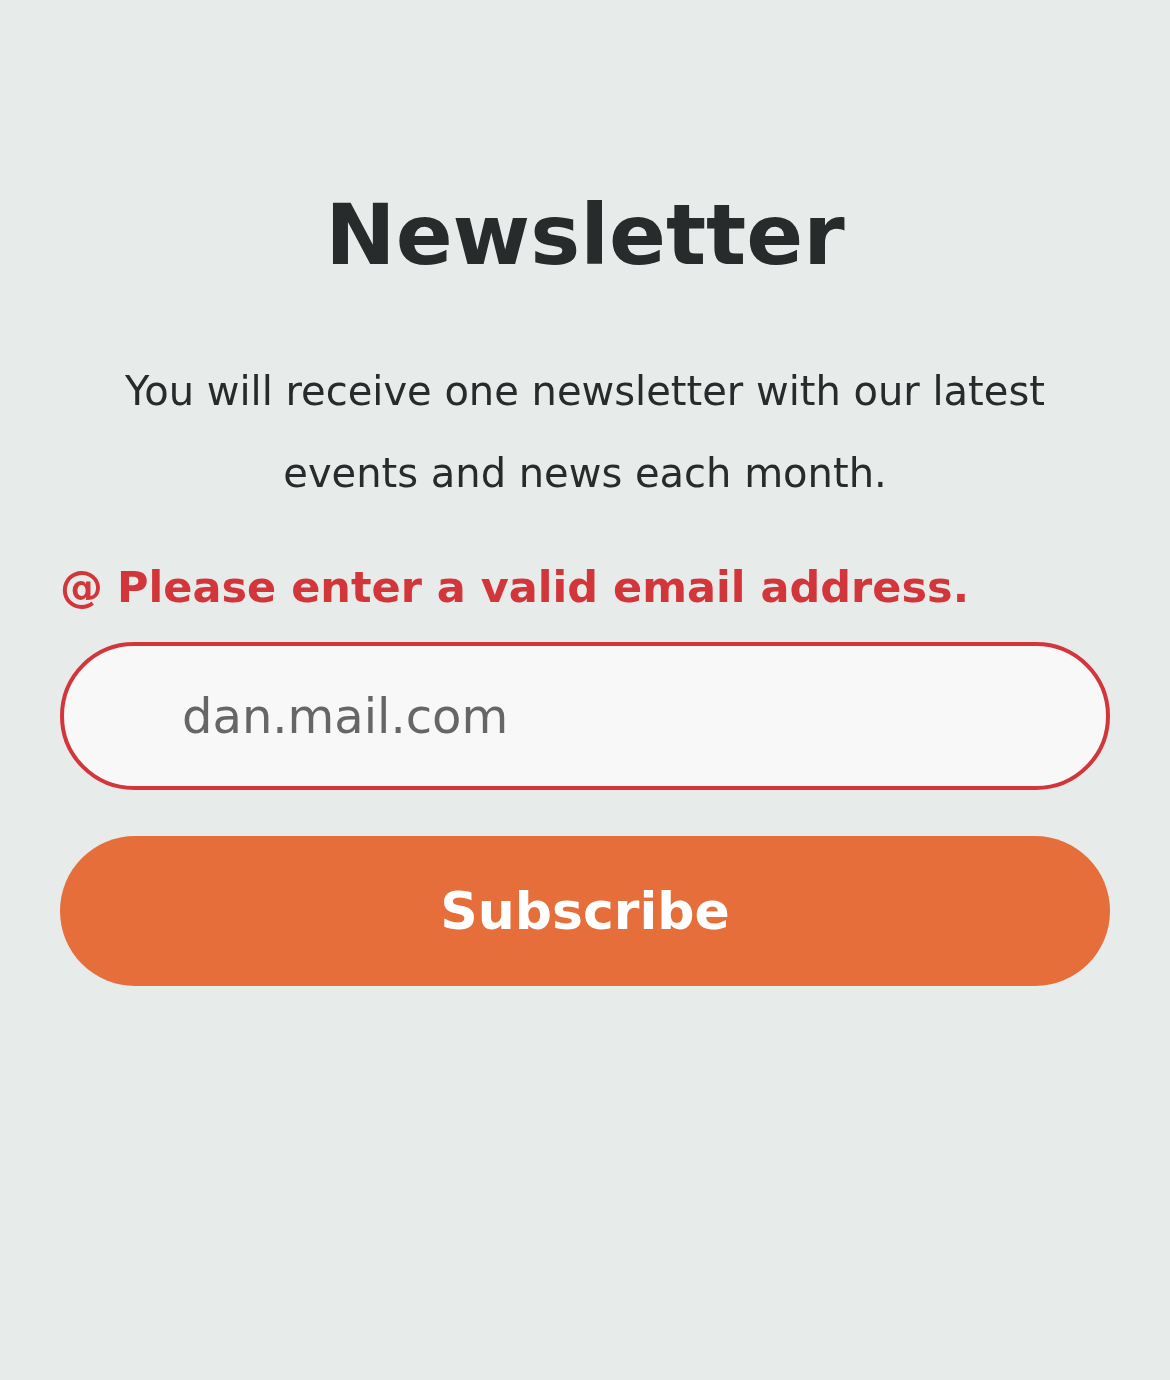 This screenshot has width=1170, height=1380. What do you see at coordinates (585, 911) in the screenshot?
I see `subscribe-button: Subscribe` at bounding box center [585, 911].